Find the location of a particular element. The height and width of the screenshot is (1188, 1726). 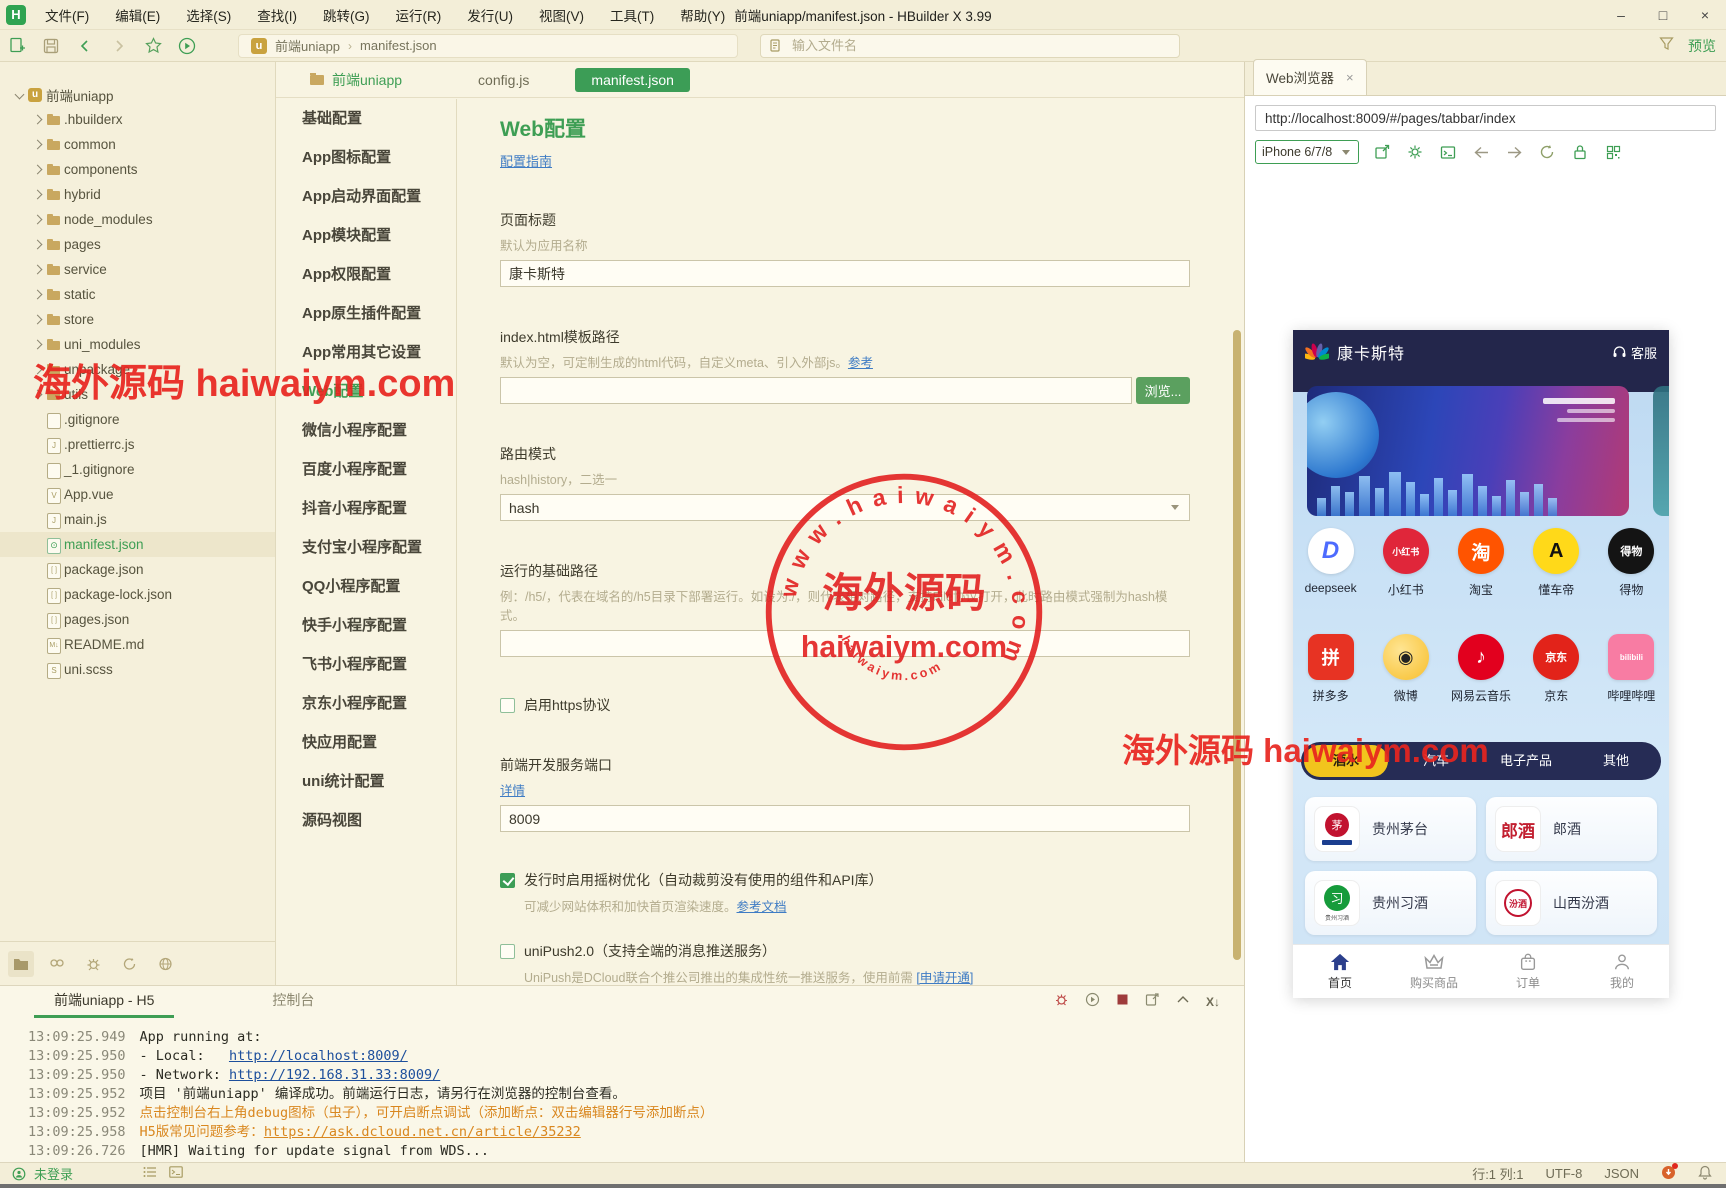

tab-config-js: config.js is located at coordinates (503, 80).